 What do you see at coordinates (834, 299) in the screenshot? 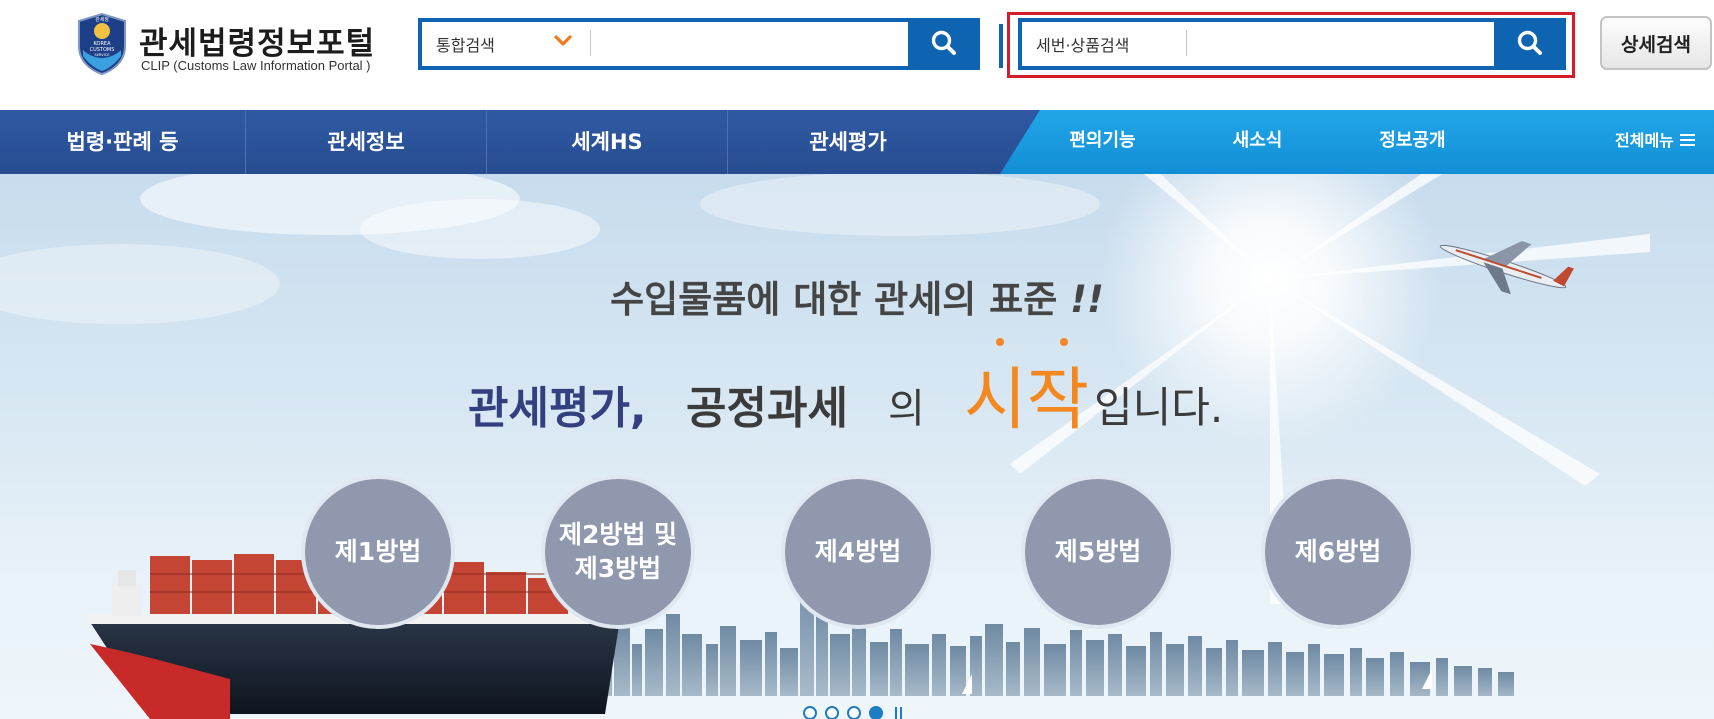
I see `headline-text: 수입물품에 대한 관세의 표준` at bounding box center [834, 299].